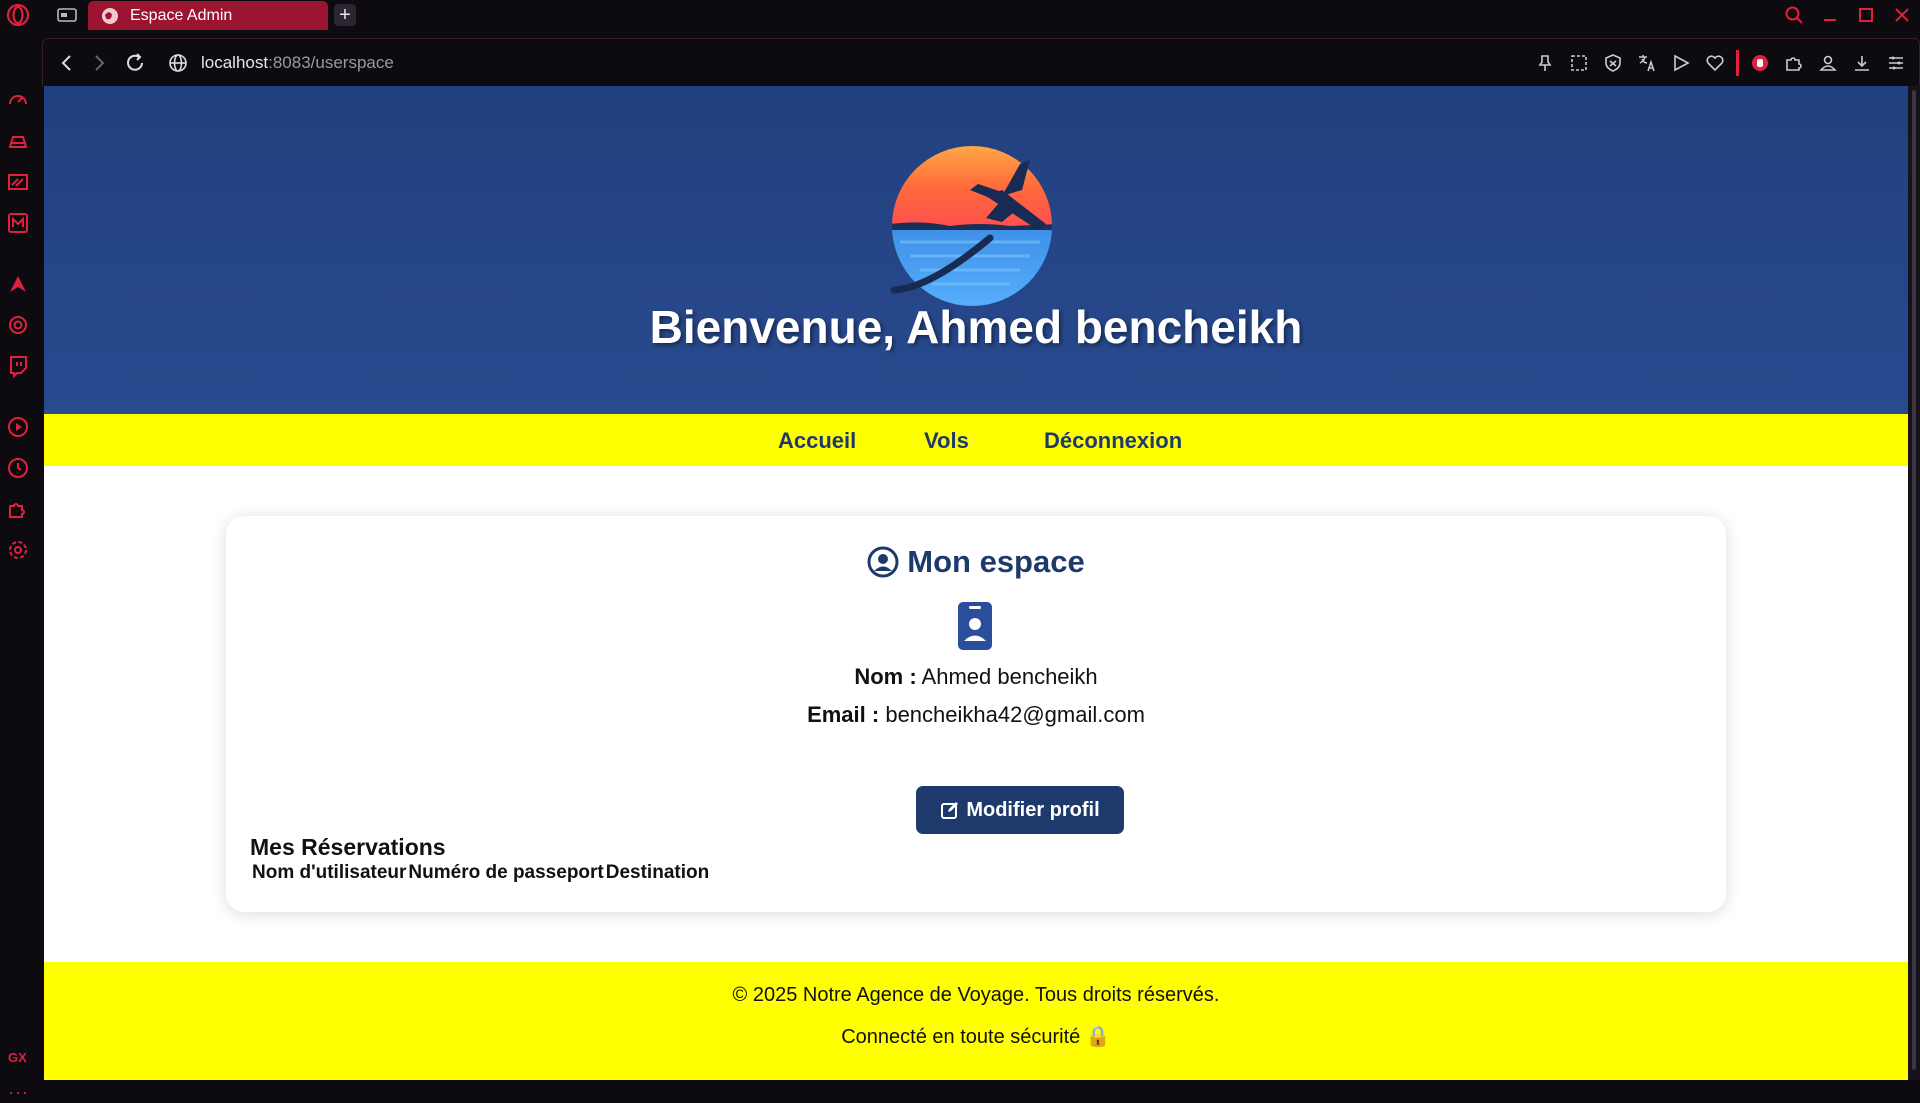 This screenshot has width=1920, height=1103. What do you see at coordinates (883, 562) in the screenshot?
I see `user-circle-icon` at bounding box center [883, 562].